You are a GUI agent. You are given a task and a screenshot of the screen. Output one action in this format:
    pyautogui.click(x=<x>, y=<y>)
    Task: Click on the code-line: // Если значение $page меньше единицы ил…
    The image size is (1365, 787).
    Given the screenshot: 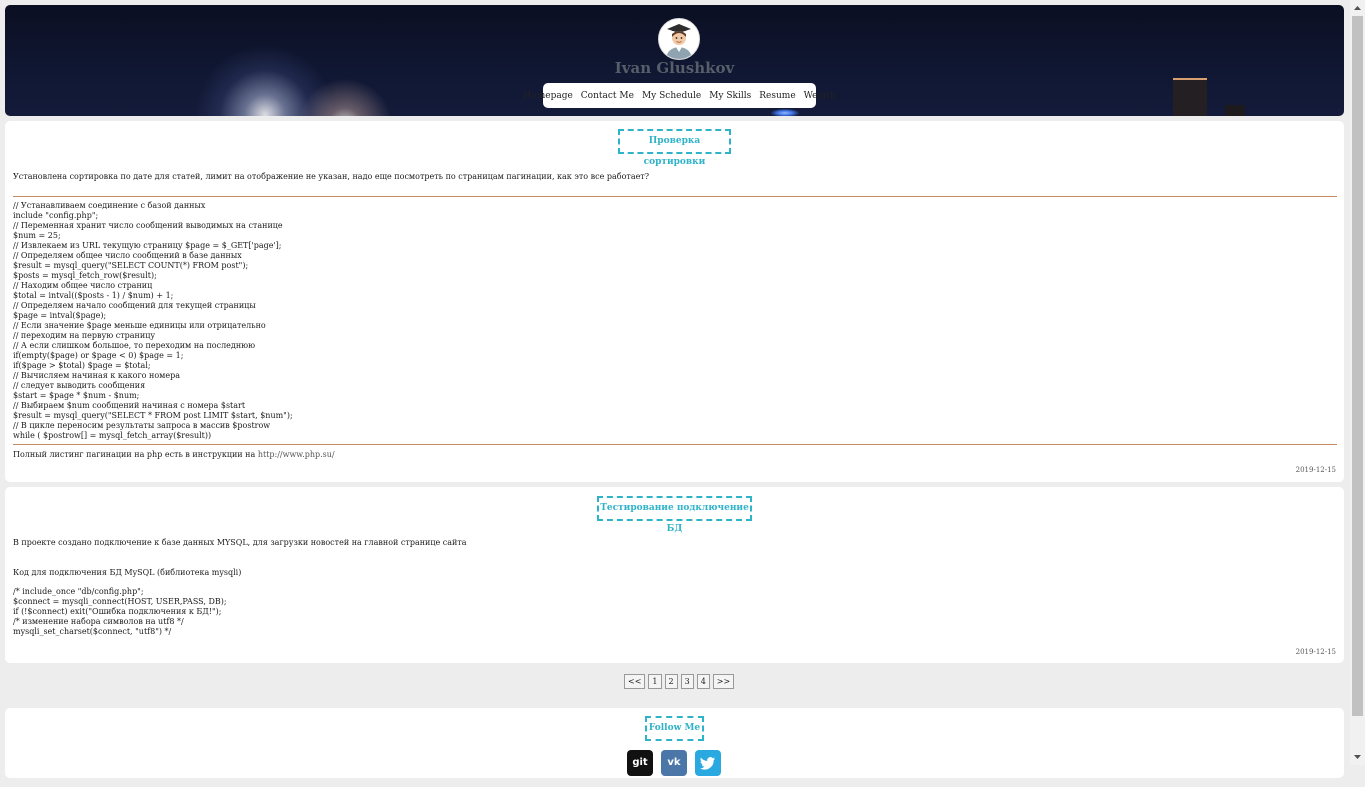 What is the action you would take?
    pyautogui.click(x=139, y=325)
    